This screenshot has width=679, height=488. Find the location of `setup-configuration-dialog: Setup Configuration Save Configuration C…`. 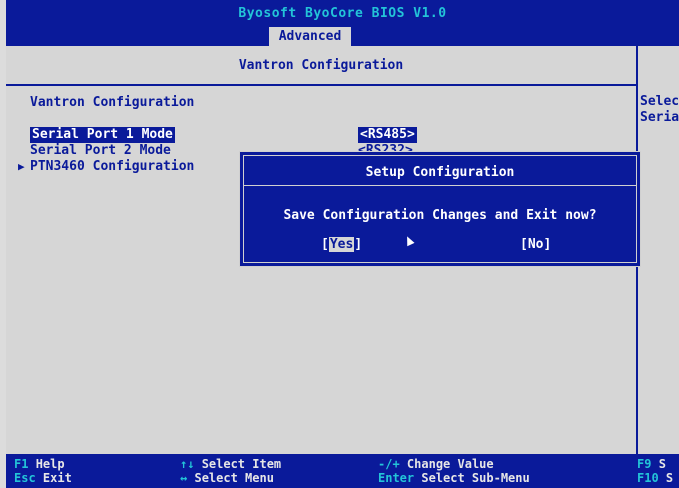

setup-configuration-dialog: Setup Configuration Save Configuration C… is located at coordinates (440, 209).